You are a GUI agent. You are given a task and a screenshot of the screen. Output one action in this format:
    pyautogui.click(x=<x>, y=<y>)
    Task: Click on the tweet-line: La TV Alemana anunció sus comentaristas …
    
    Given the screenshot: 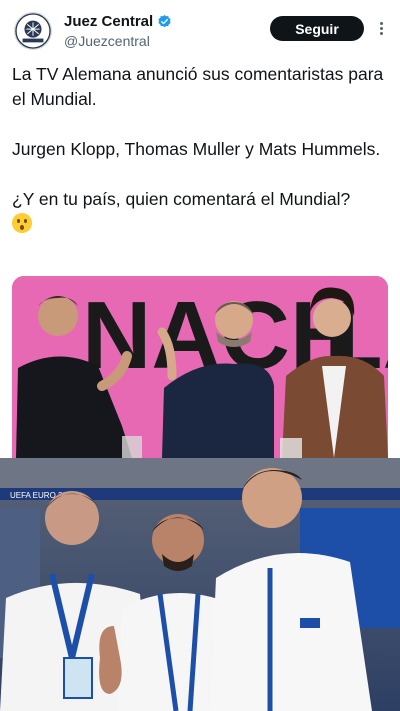 What is the action you would take?
    pyautogui.click(x=198, y=86)
    